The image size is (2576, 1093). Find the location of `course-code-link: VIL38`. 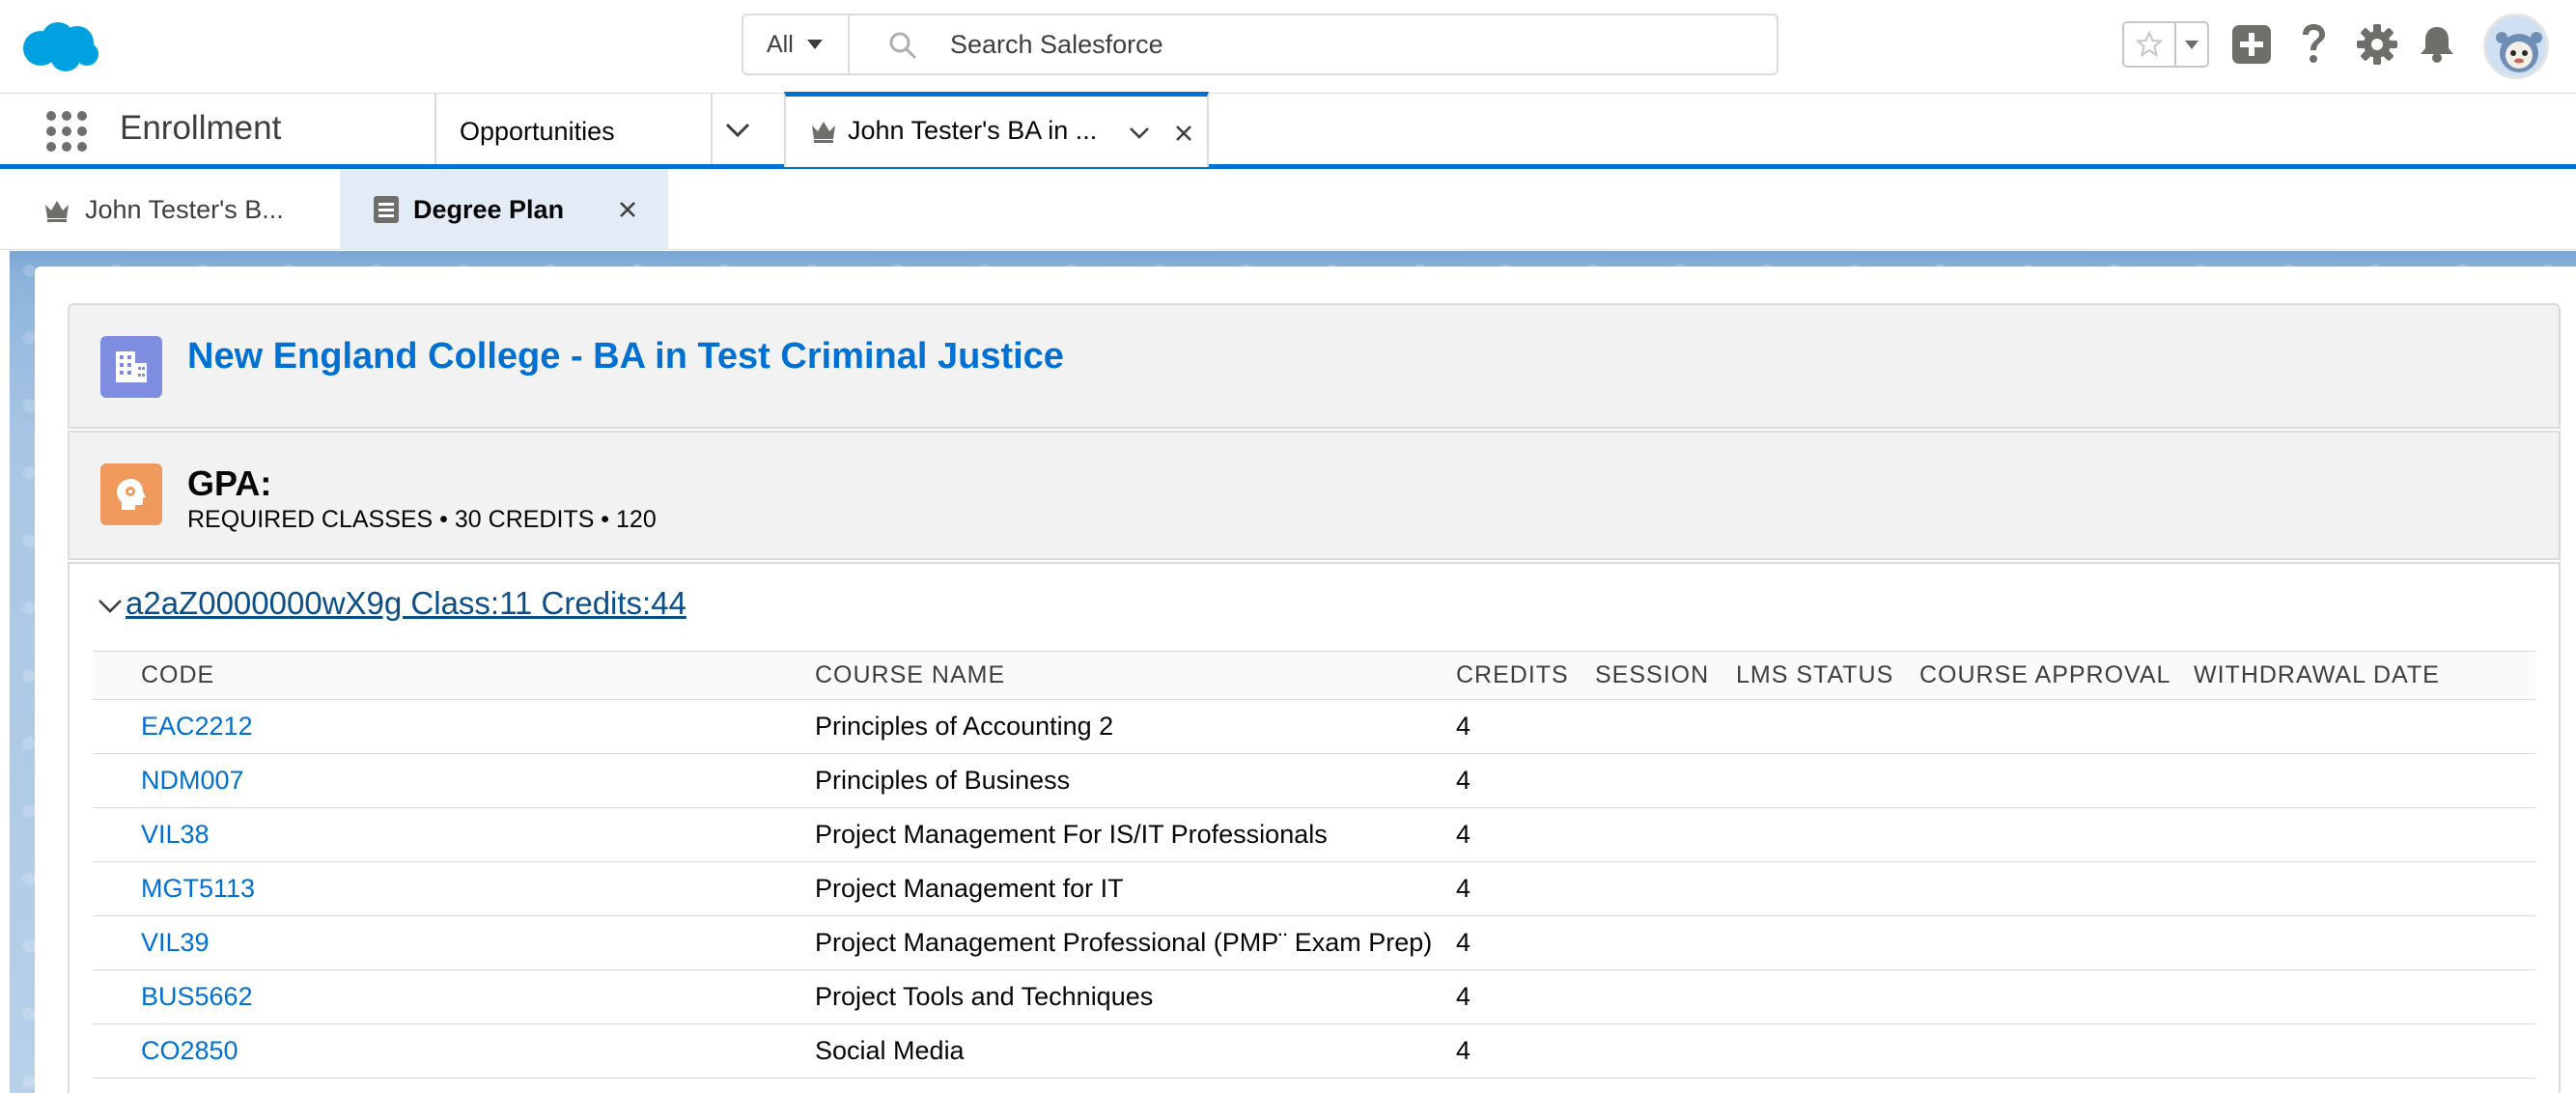

course-code-link: VIL38 is located at coordinates (454, 834).